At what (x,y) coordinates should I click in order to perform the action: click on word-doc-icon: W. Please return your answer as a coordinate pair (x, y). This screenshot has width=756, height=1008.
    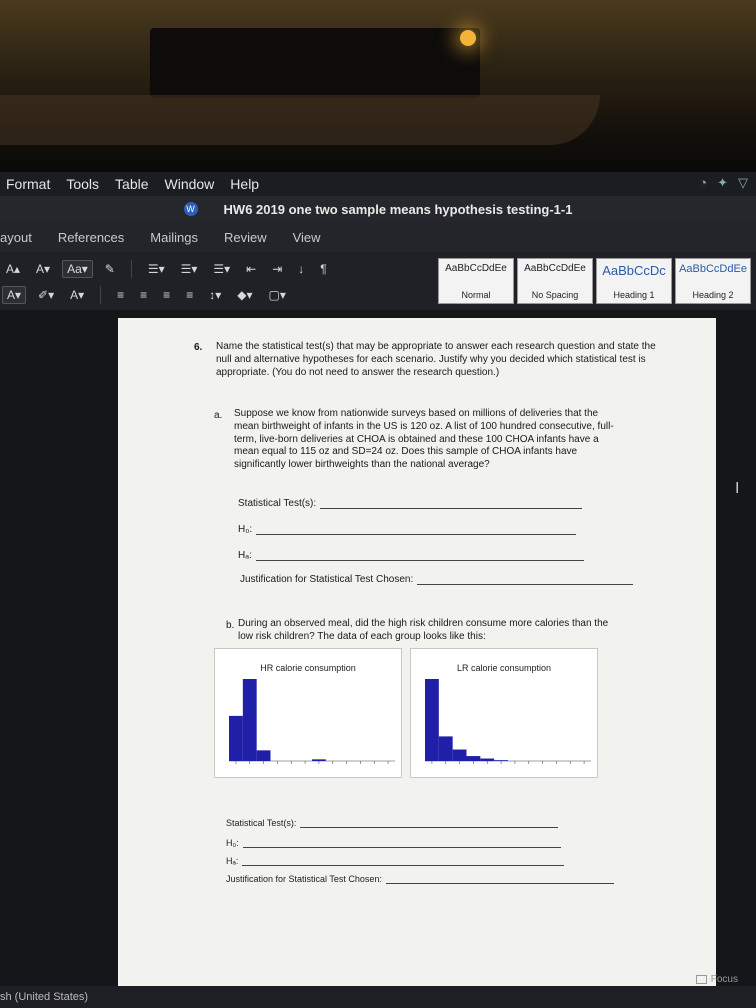
    Looking at the image, I should click on (190, 209).